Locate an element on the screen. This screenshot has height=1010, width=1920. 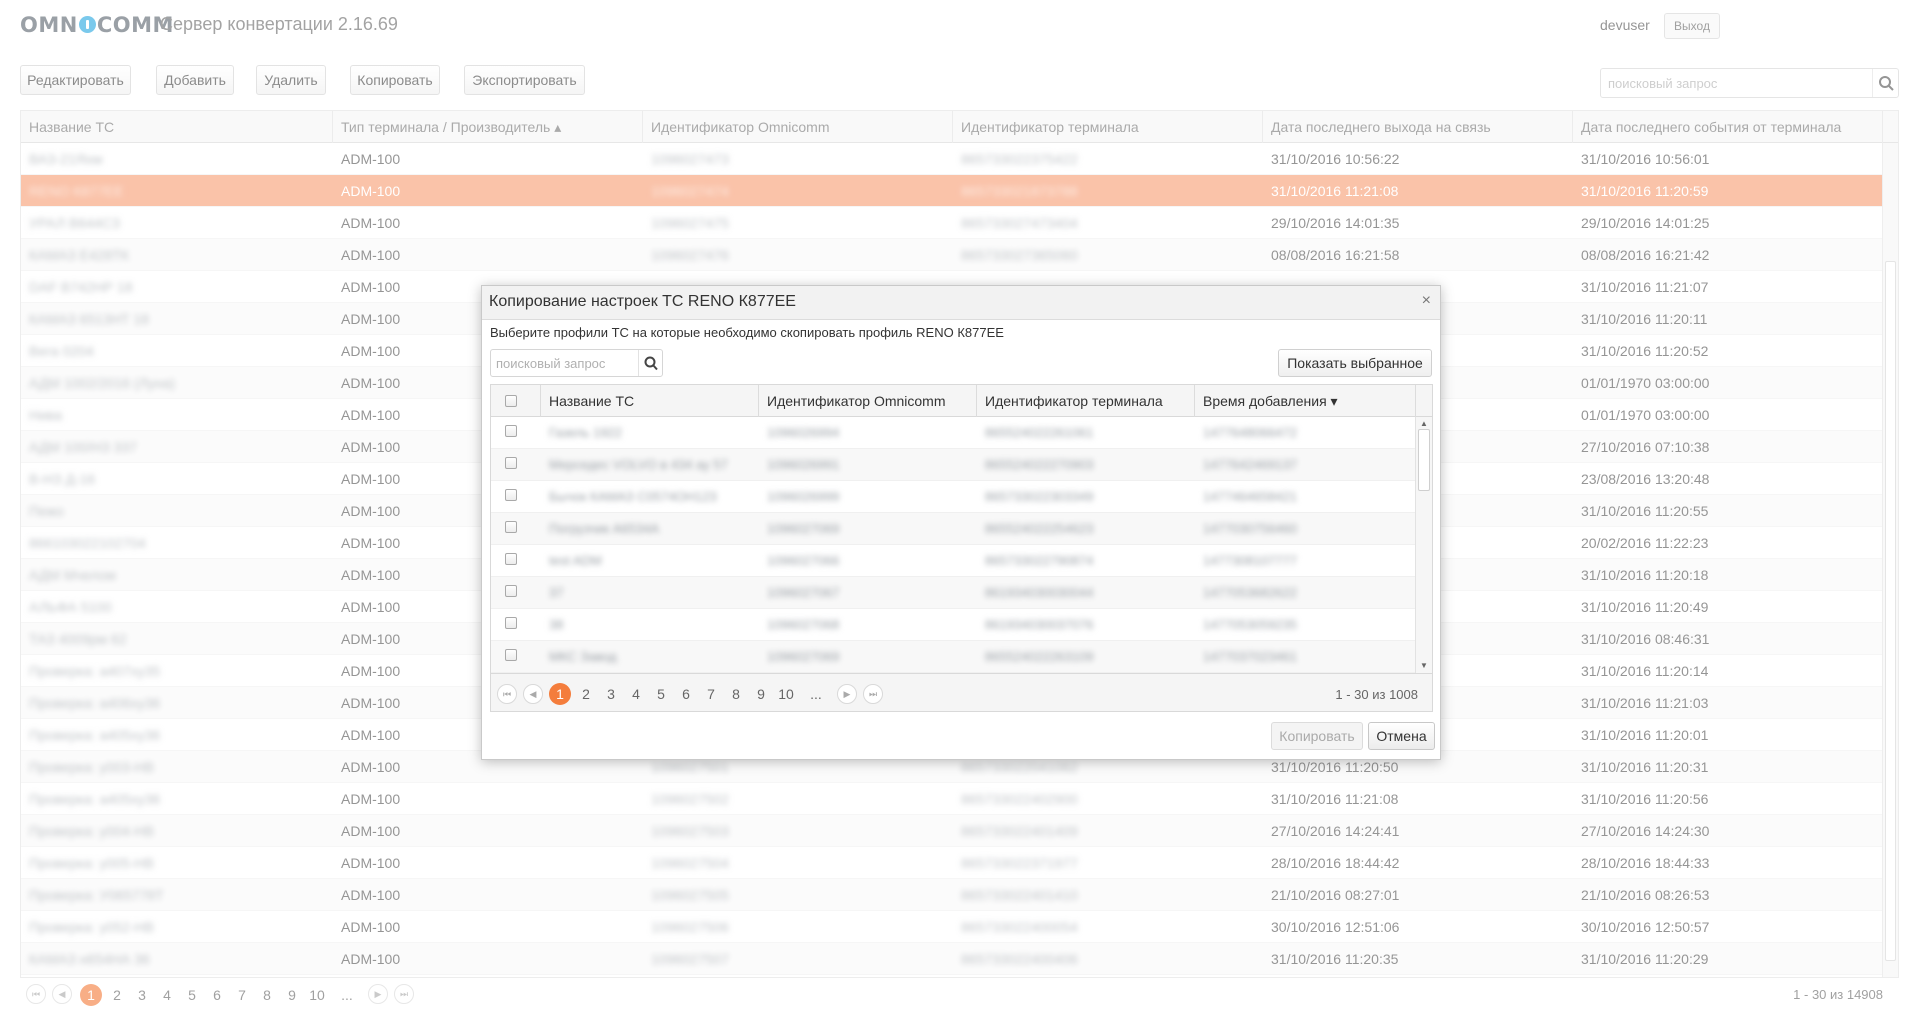
show-selected-button: Показать выбранное is located at coordinates (1355, 363).